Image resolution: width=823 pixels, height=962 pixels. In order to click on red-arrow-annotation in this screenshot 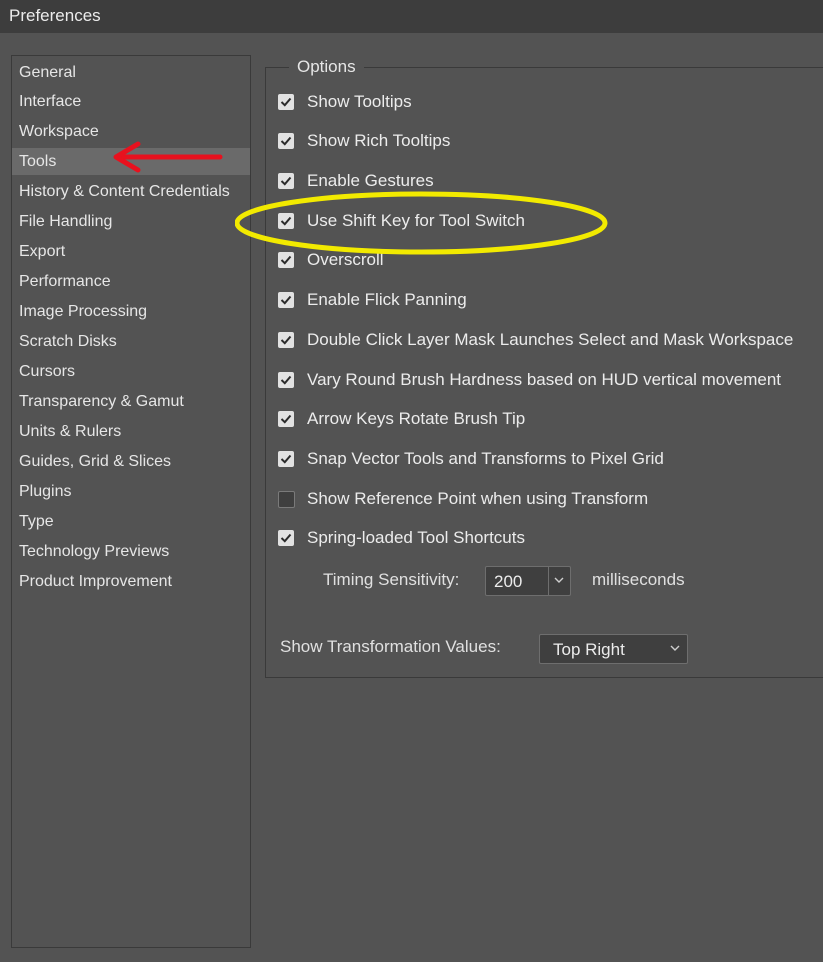, I will do `click(168, 157)`.